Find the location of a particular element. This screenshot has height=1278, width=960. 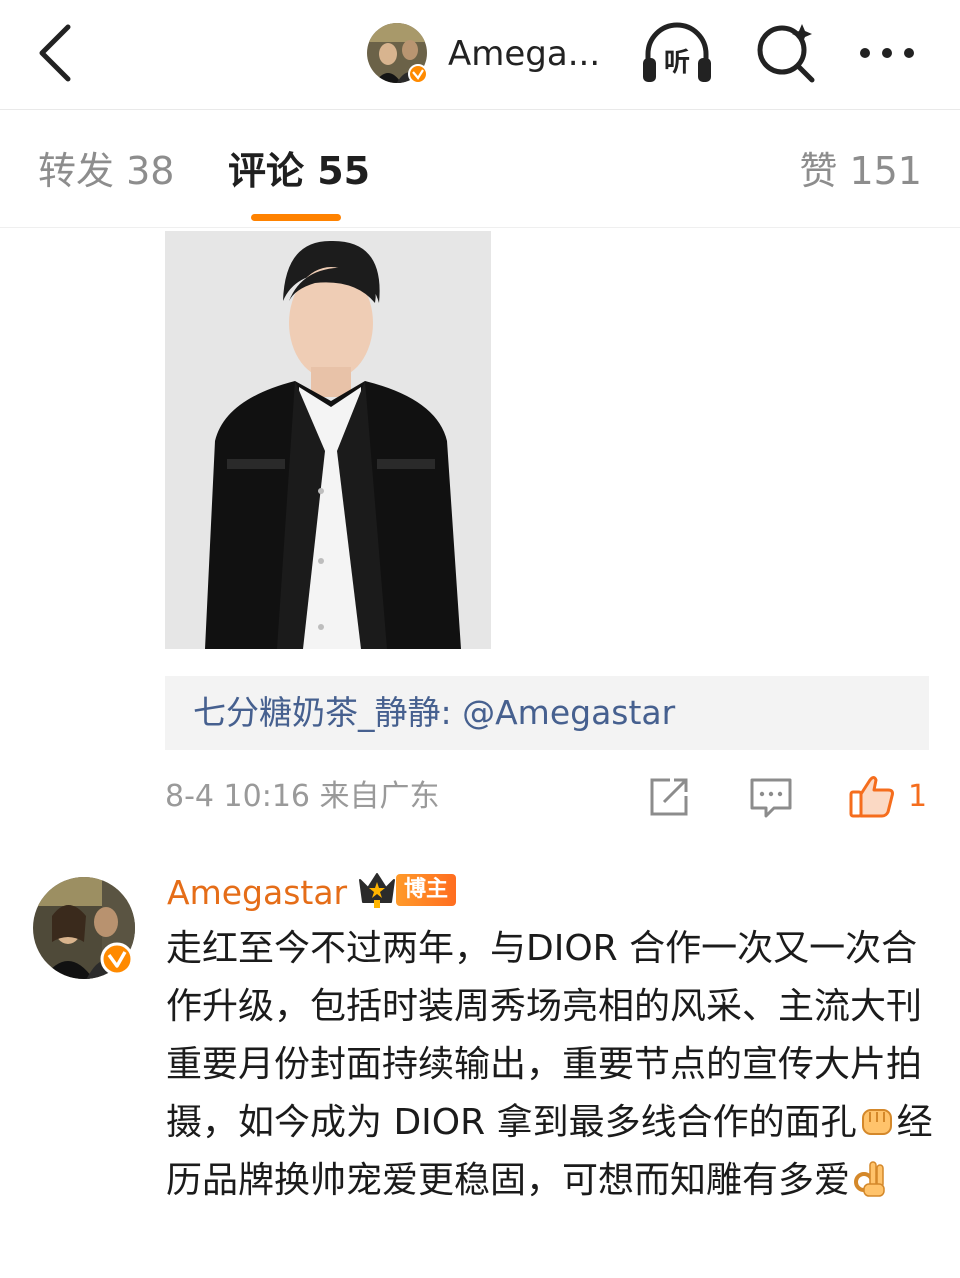

reply-user: 七分糖奶茶_静静 is located at coordinates (317, 712).